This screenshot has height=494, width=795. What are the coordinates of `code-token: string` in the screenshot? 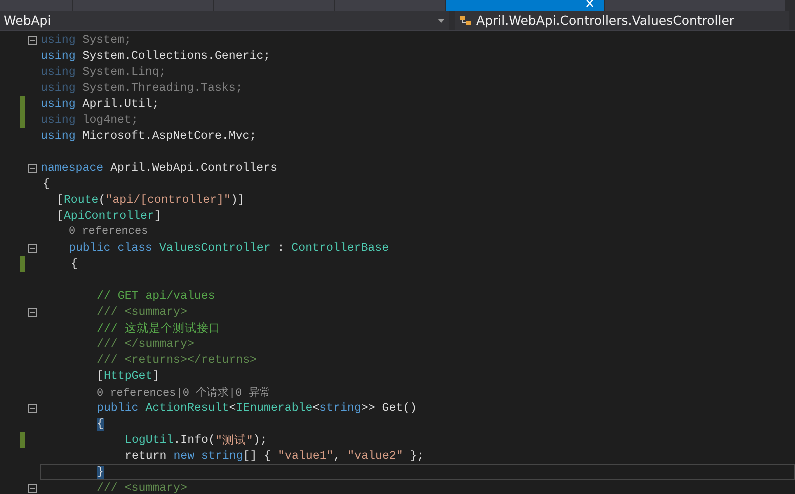 It's located at (341, 408).